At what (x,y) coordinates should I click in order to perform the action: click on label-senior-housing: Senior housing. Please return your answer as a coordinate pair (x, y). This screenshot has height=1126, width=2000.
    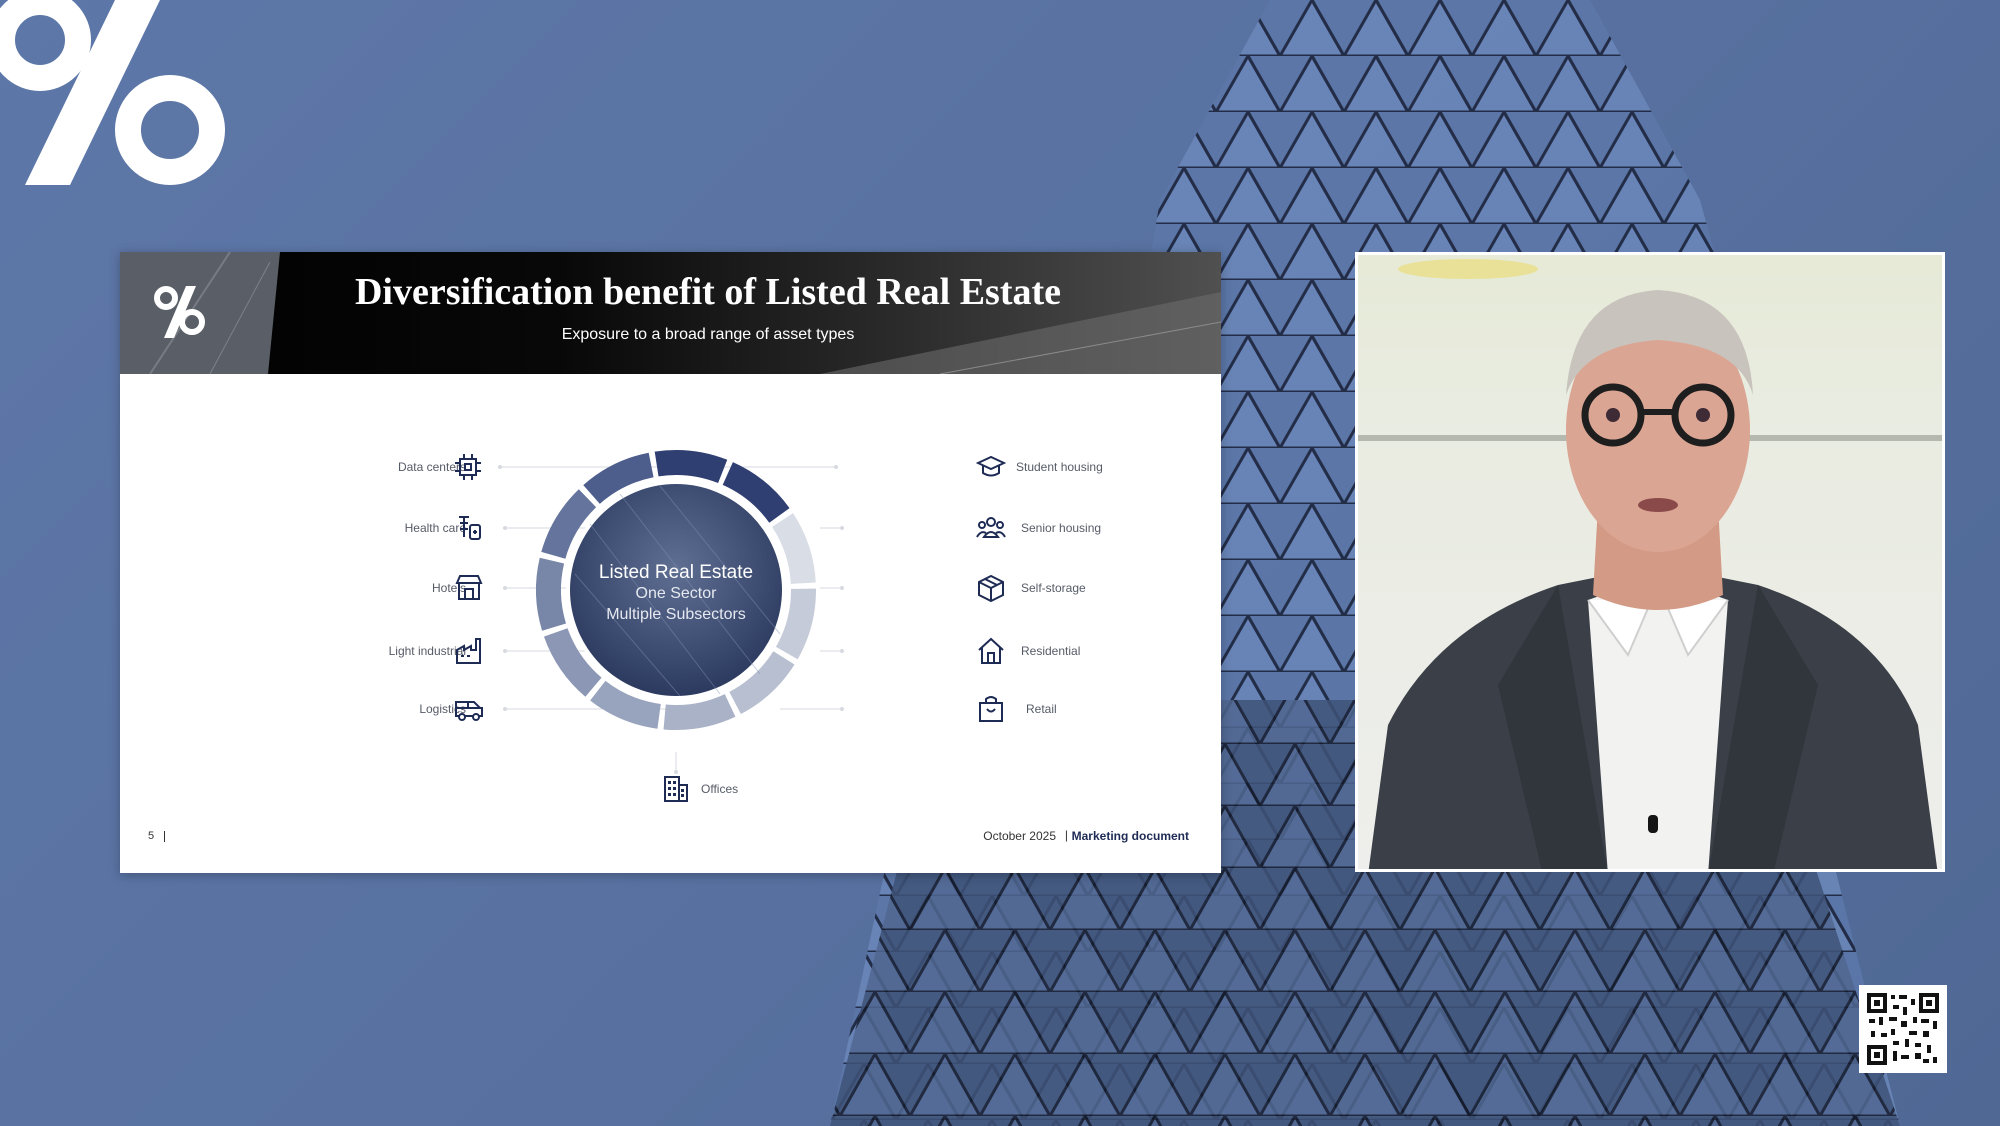
    Looking at the image, I should click on (1061, 528).